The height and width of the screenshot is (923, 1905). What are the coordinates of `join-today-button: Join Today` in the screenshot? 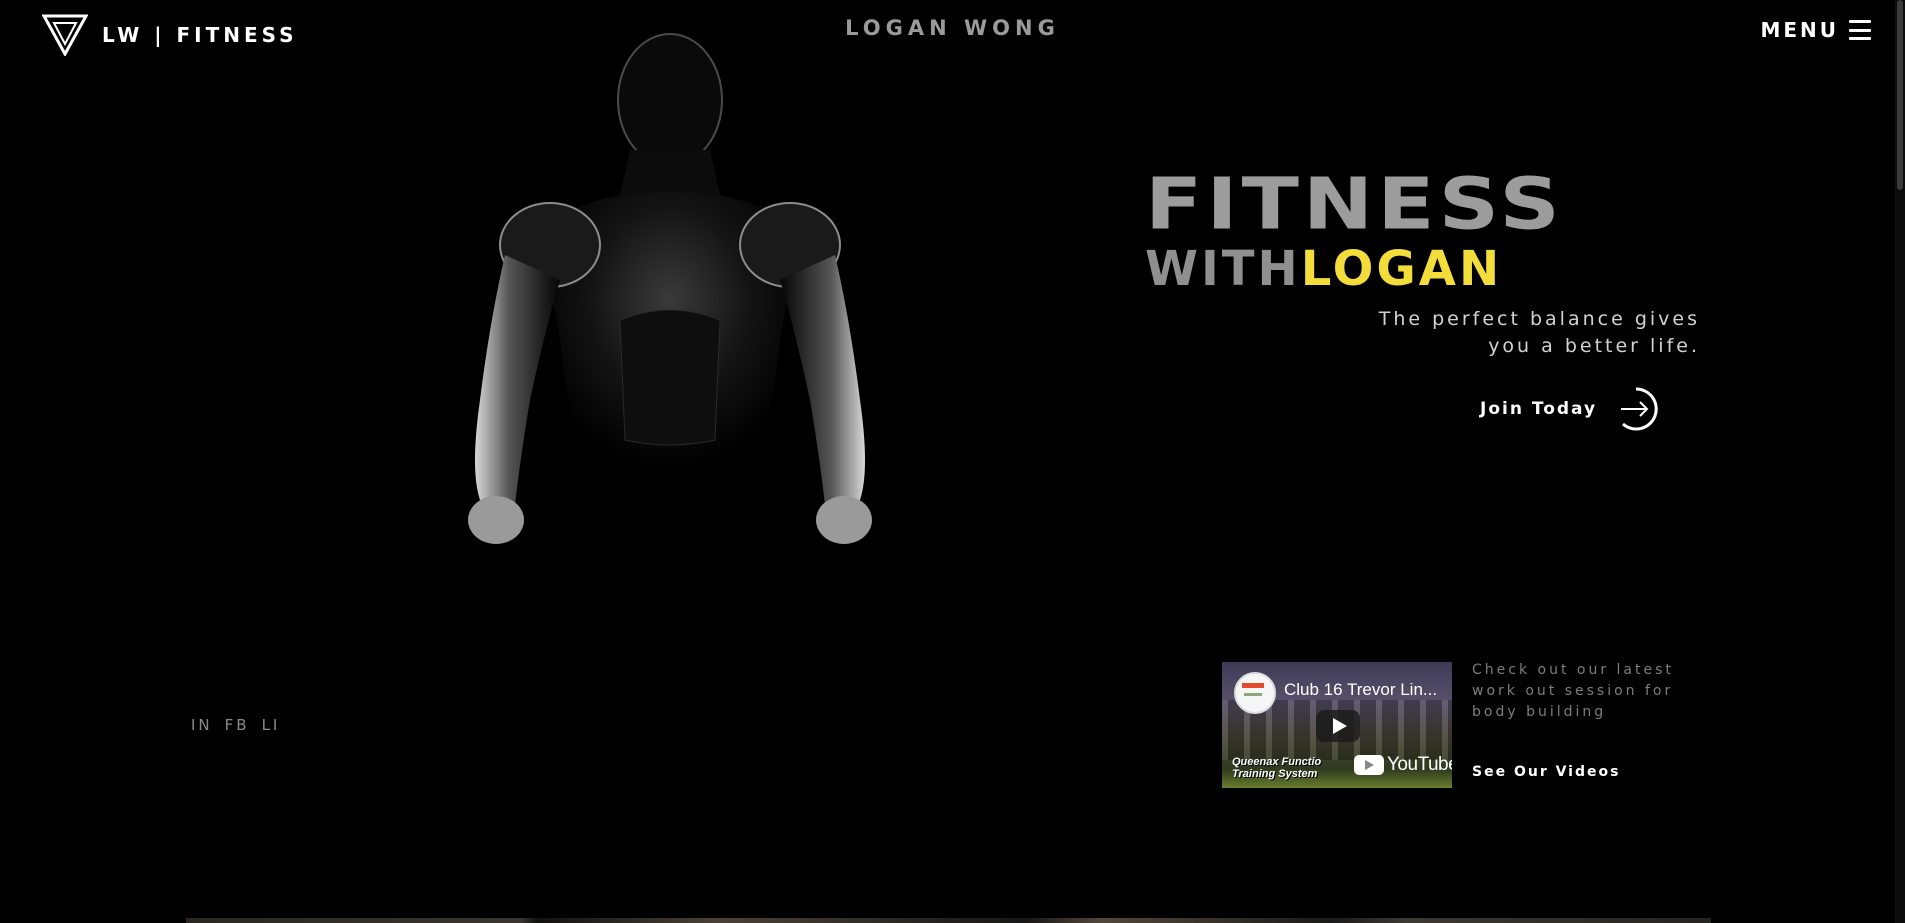 It's located at (1569, 409).